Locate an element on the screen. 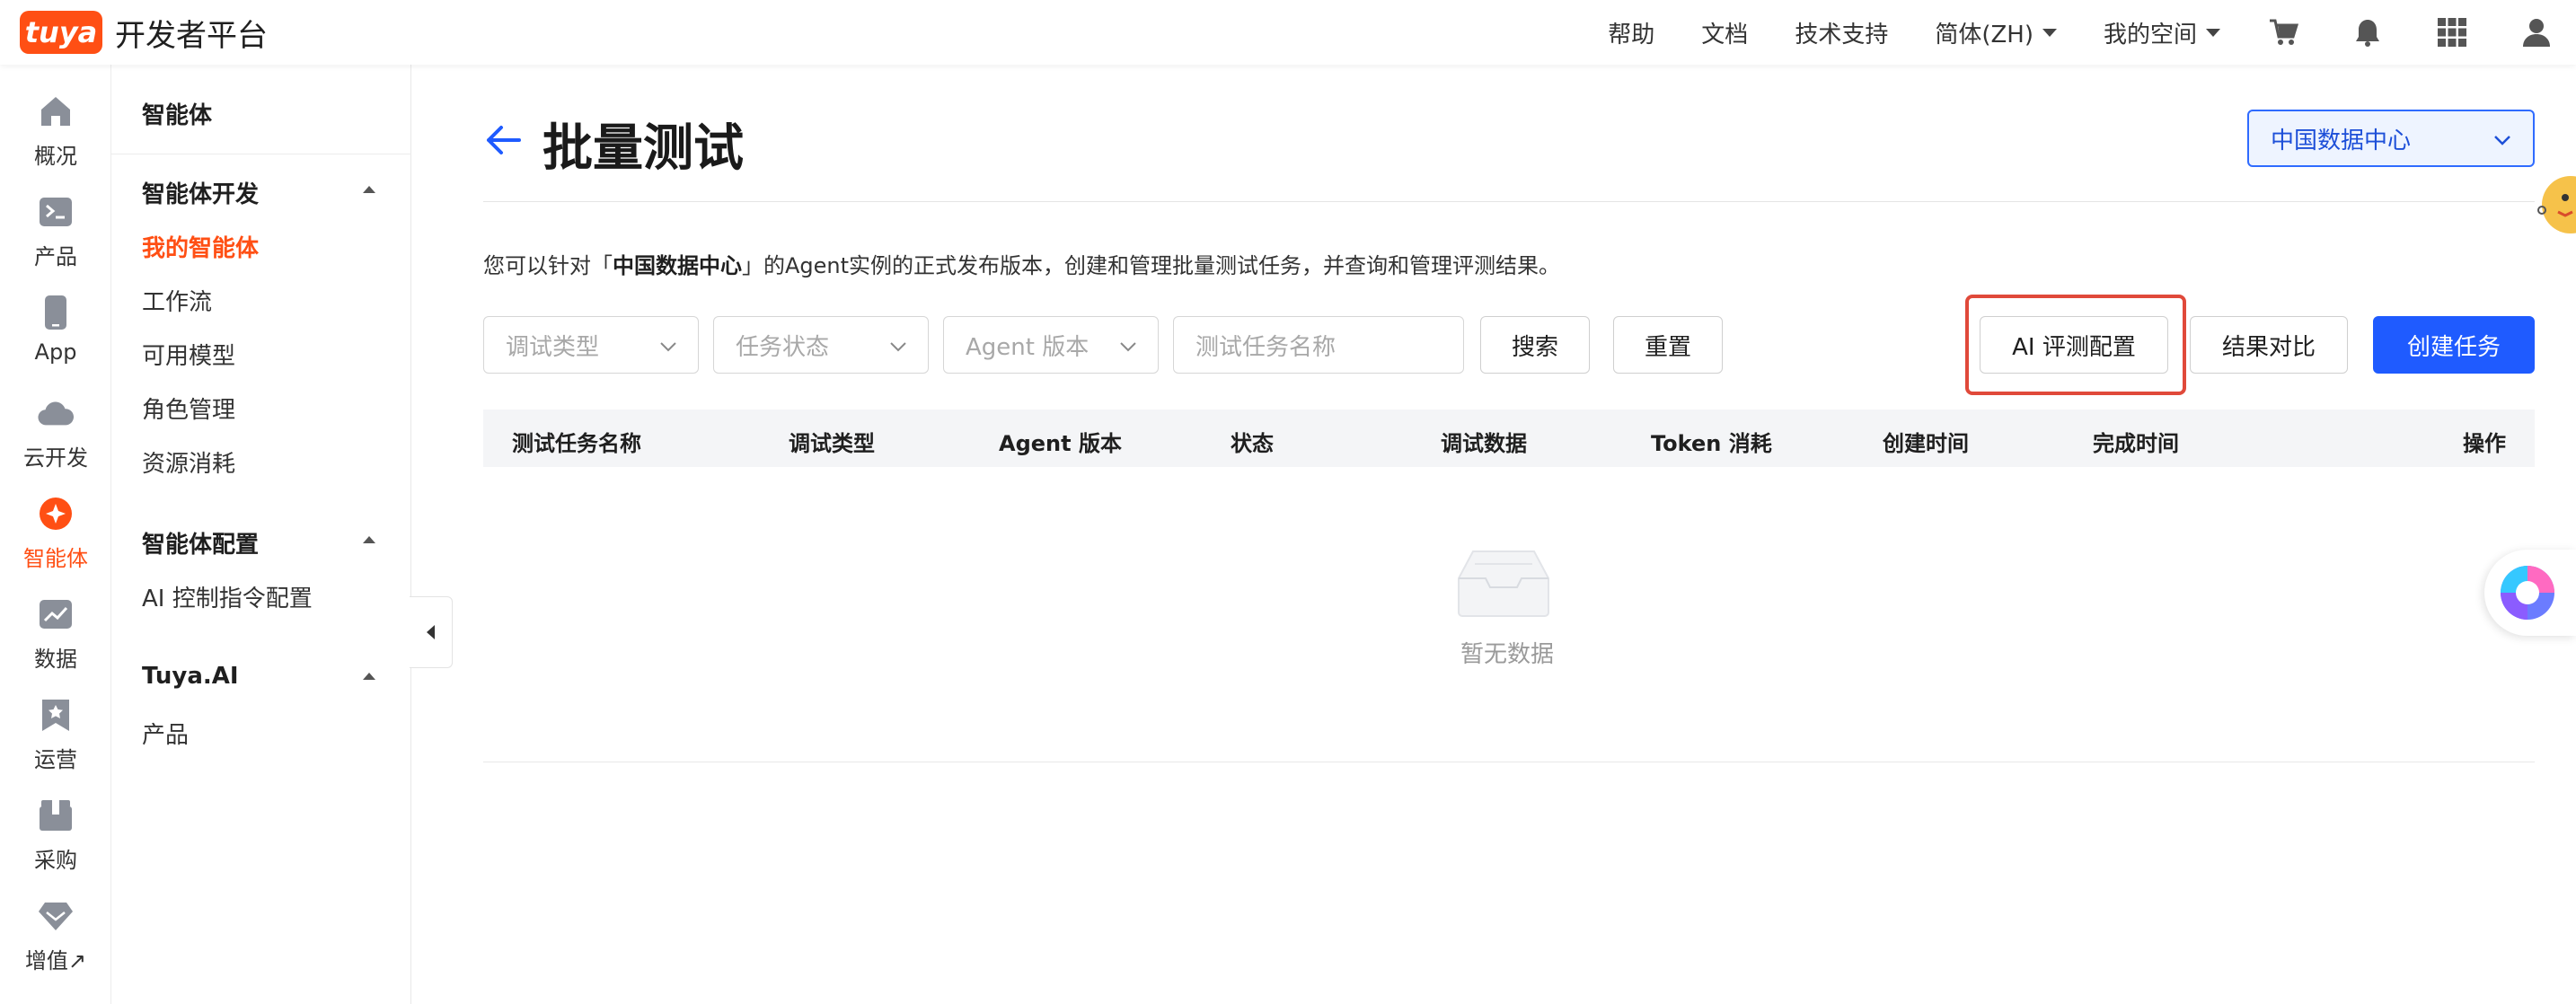 Image resolution: width=2576 pixels, height=1004 pixels. rail-label: 产品 is located at coordinates (55, 256).